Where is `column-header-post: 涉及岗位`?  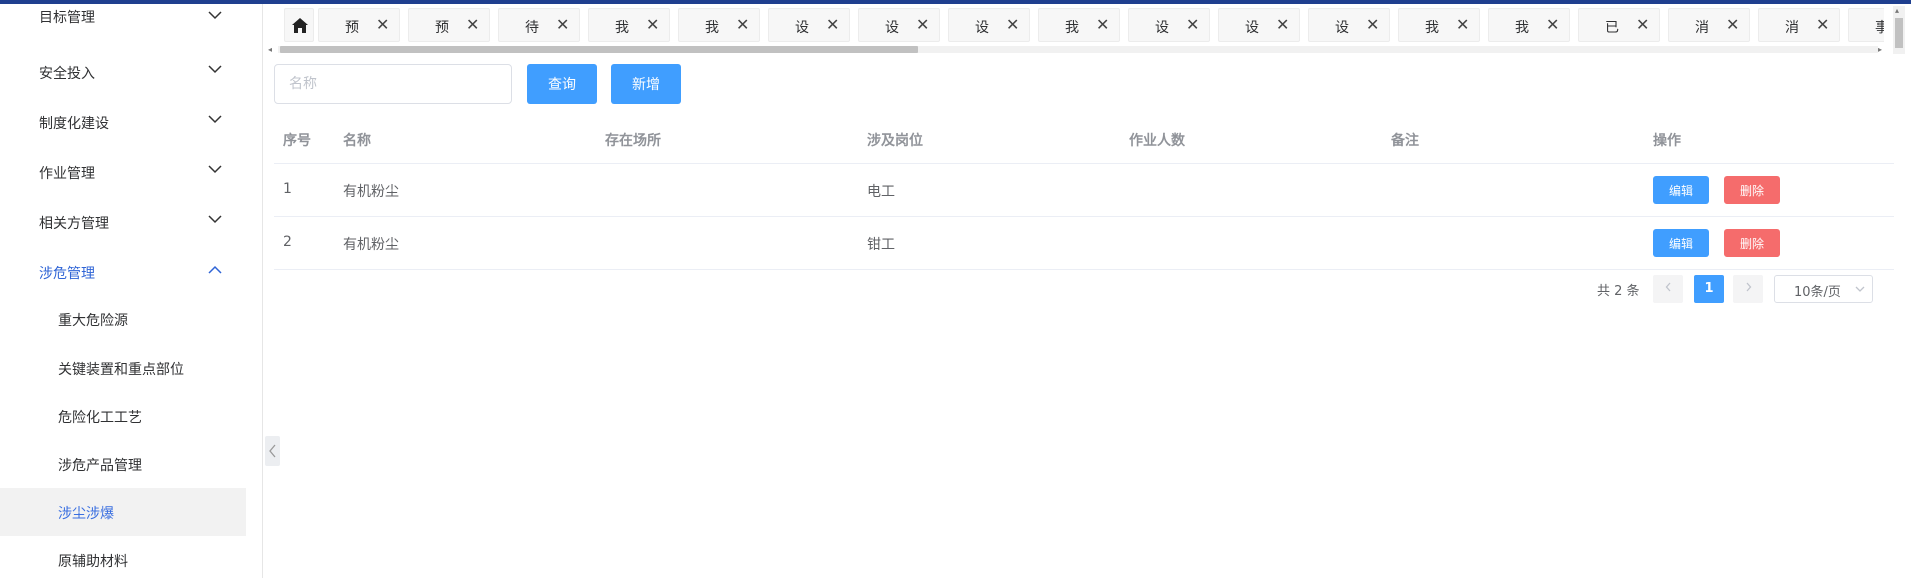 column-header-post: 涉及岗位 is located at coordinates (895, 141).